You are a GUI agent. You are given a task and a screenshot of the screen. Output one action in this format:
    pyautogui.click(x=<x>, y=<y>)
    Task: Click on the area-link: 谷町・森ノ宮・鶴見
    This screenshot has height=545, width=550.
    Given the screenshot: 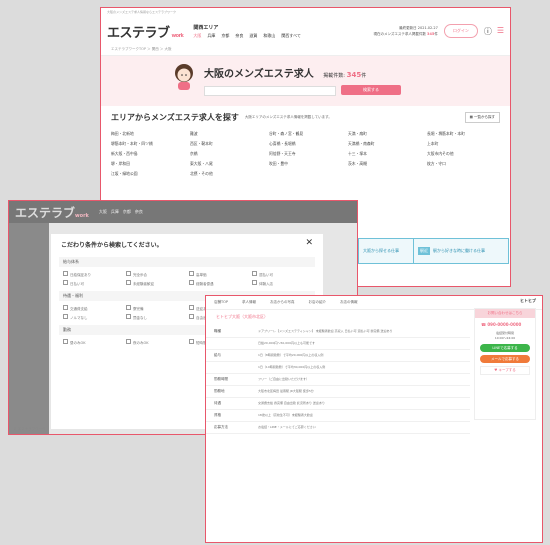 What is the action you would take?
    pyautogui.click(x=305, y=134)
    